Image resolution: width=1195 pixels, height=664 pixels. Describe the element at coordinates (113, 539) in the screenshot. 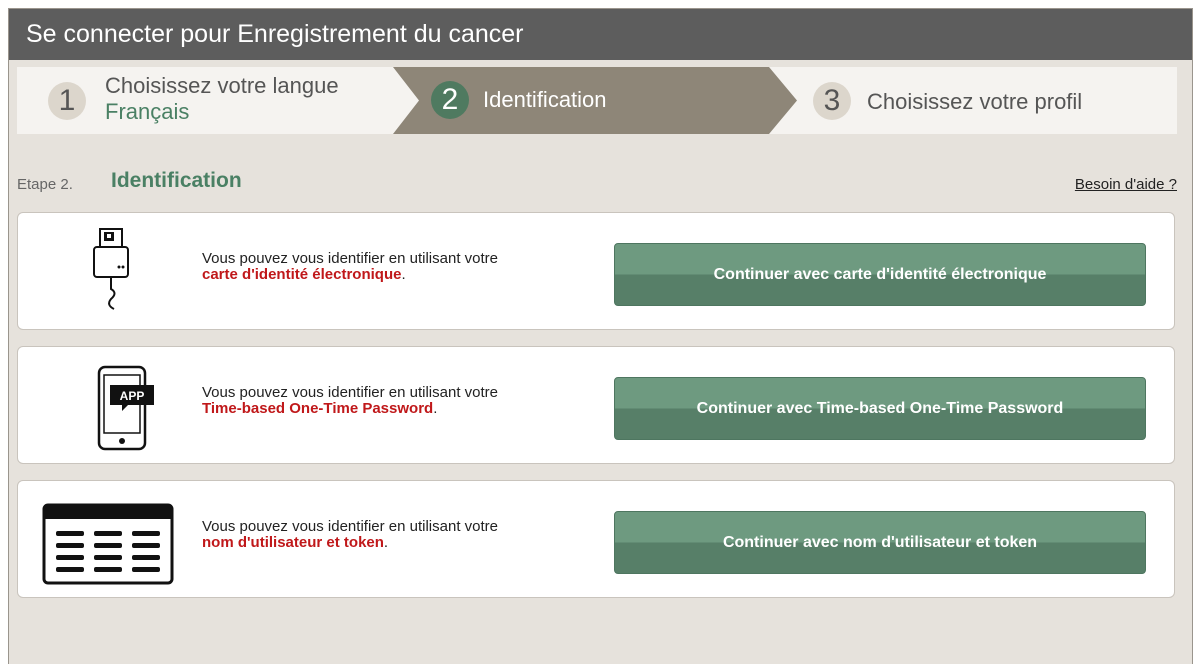

I see `token-grid-icon` at that location.